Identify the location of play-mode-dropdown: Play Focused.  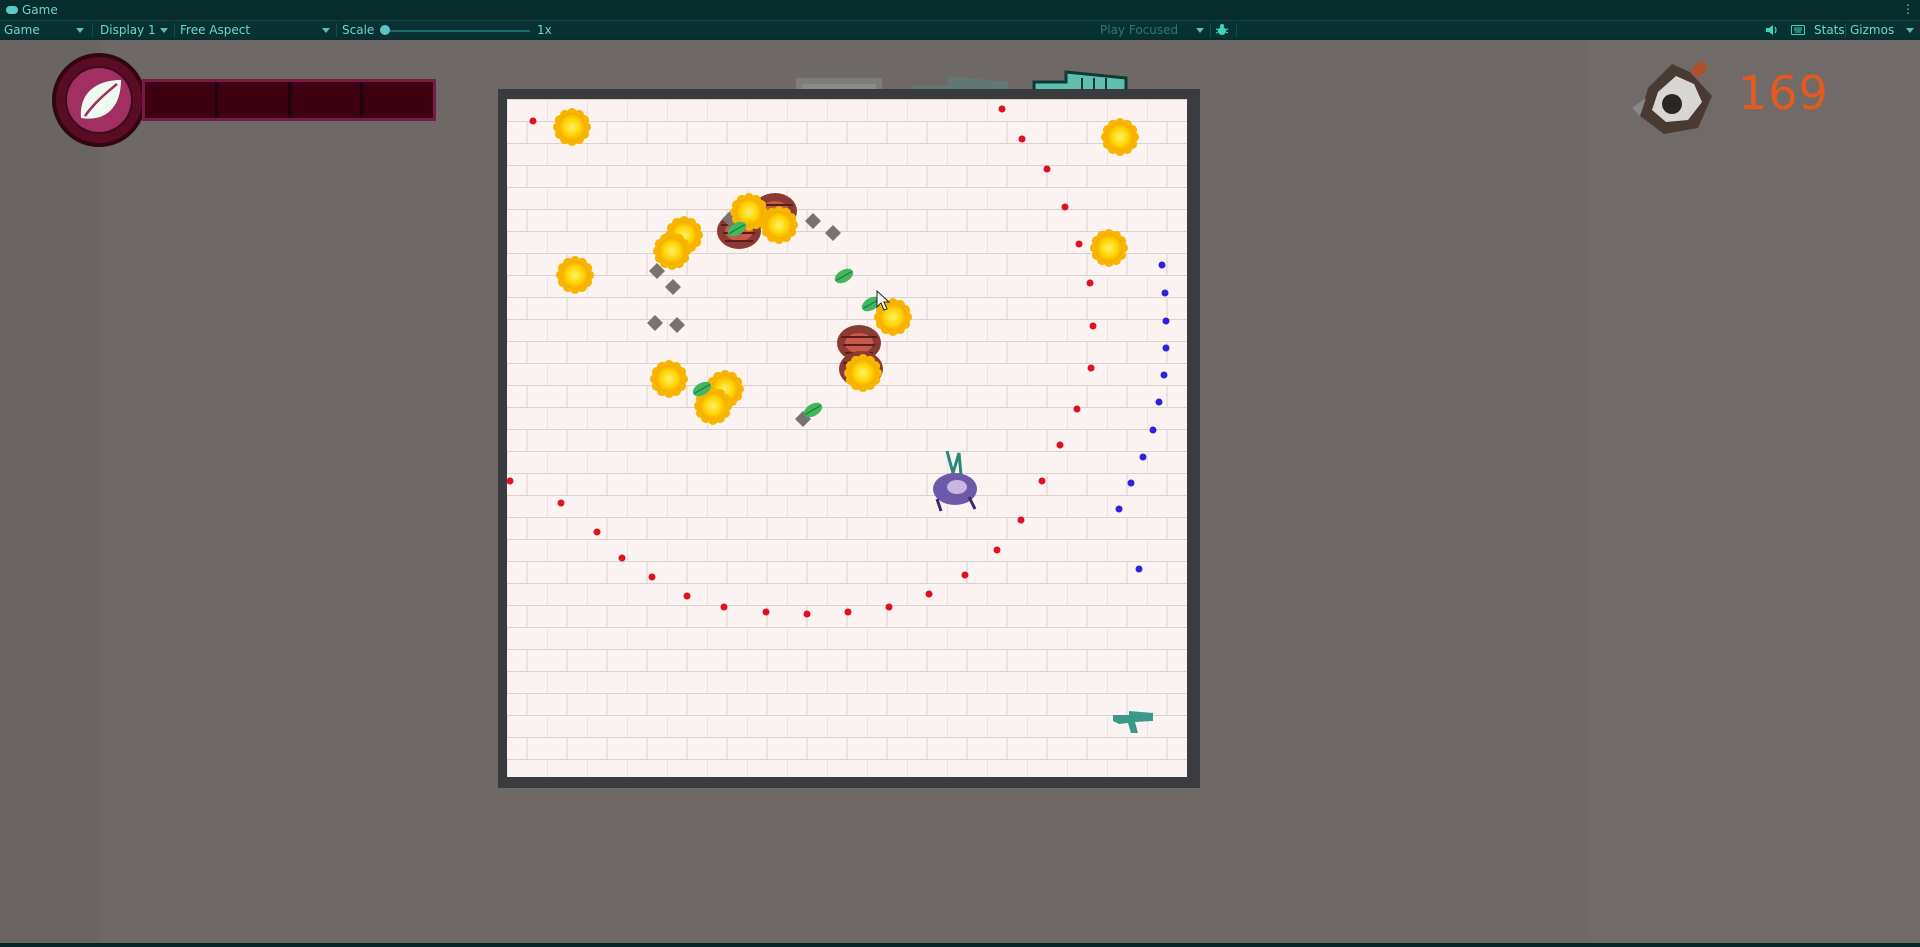
(1154, 30).